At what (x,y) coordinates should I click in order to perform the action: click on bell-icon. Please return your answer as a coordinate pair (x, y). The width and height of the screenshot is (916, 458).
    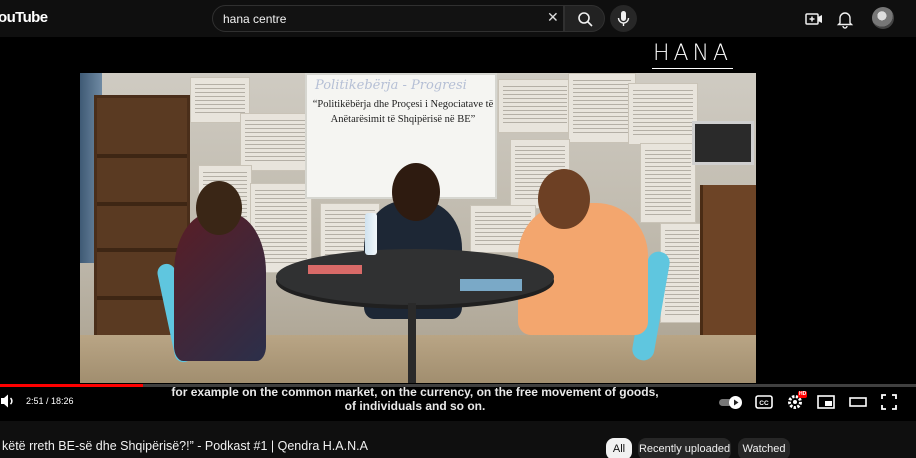
    Looking at the image, I should click on (845, 20).